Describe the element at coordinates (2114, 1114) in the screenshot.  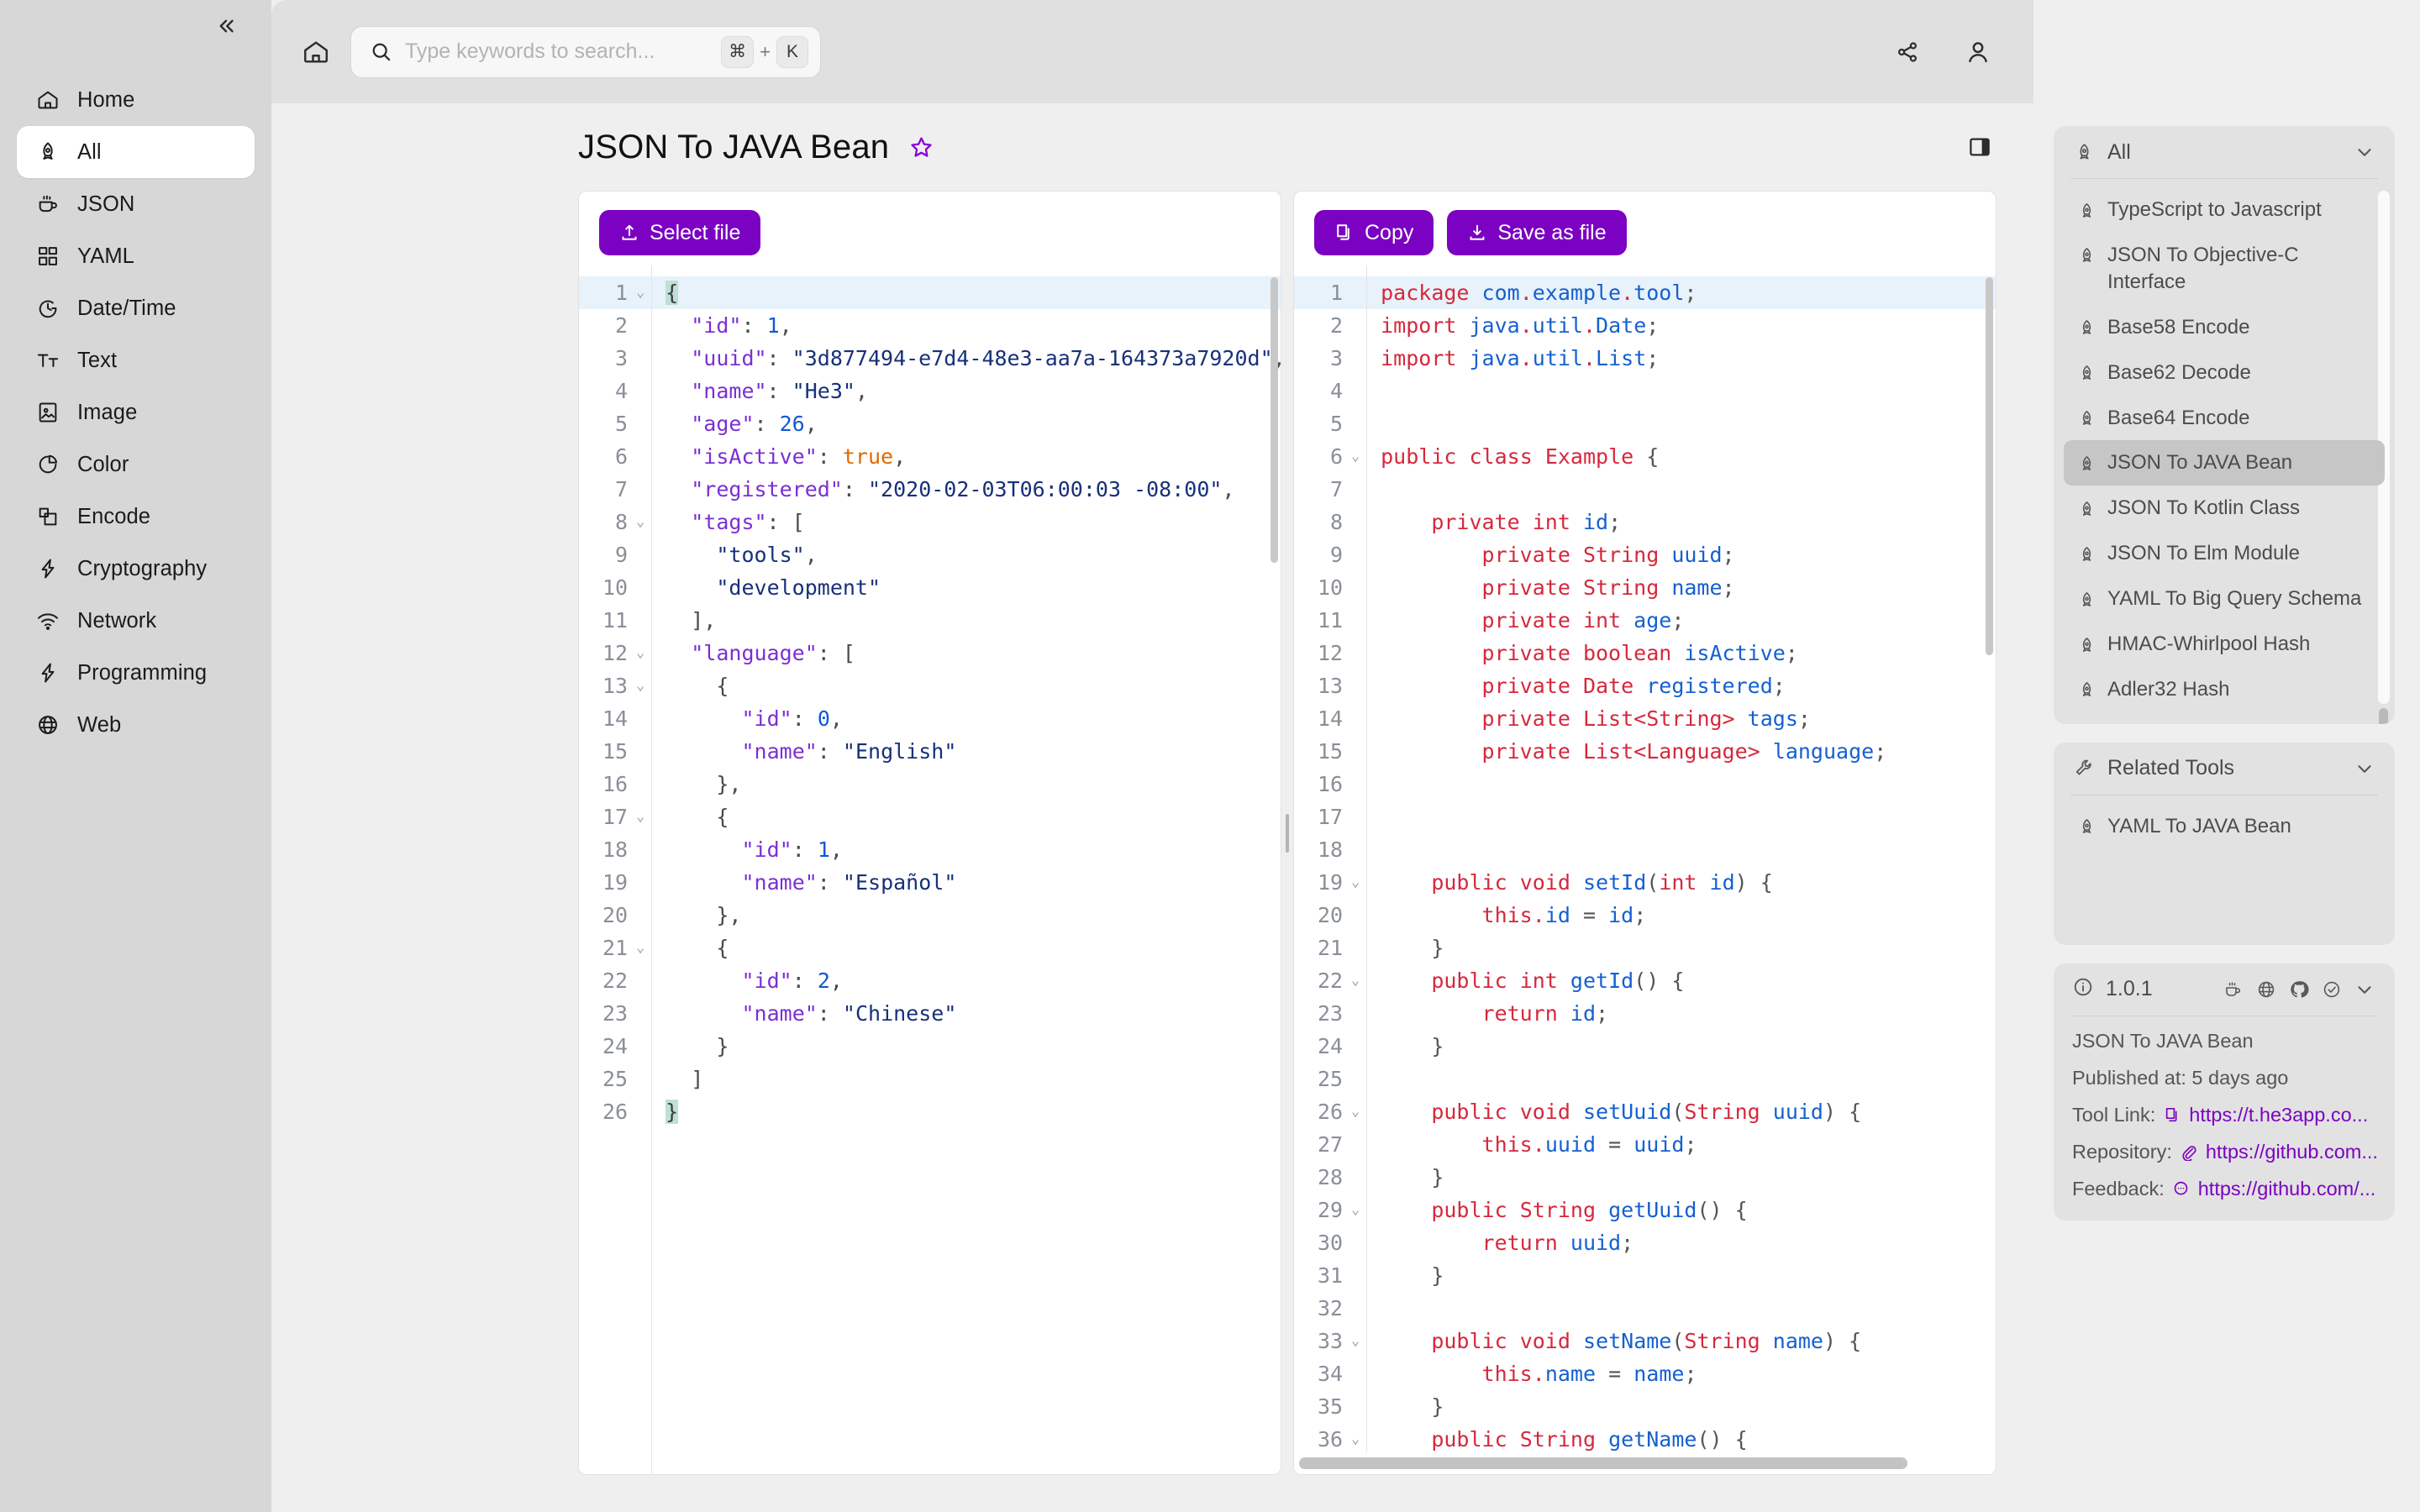
I see `info-tool-link-label: Tool Link:` at that location.